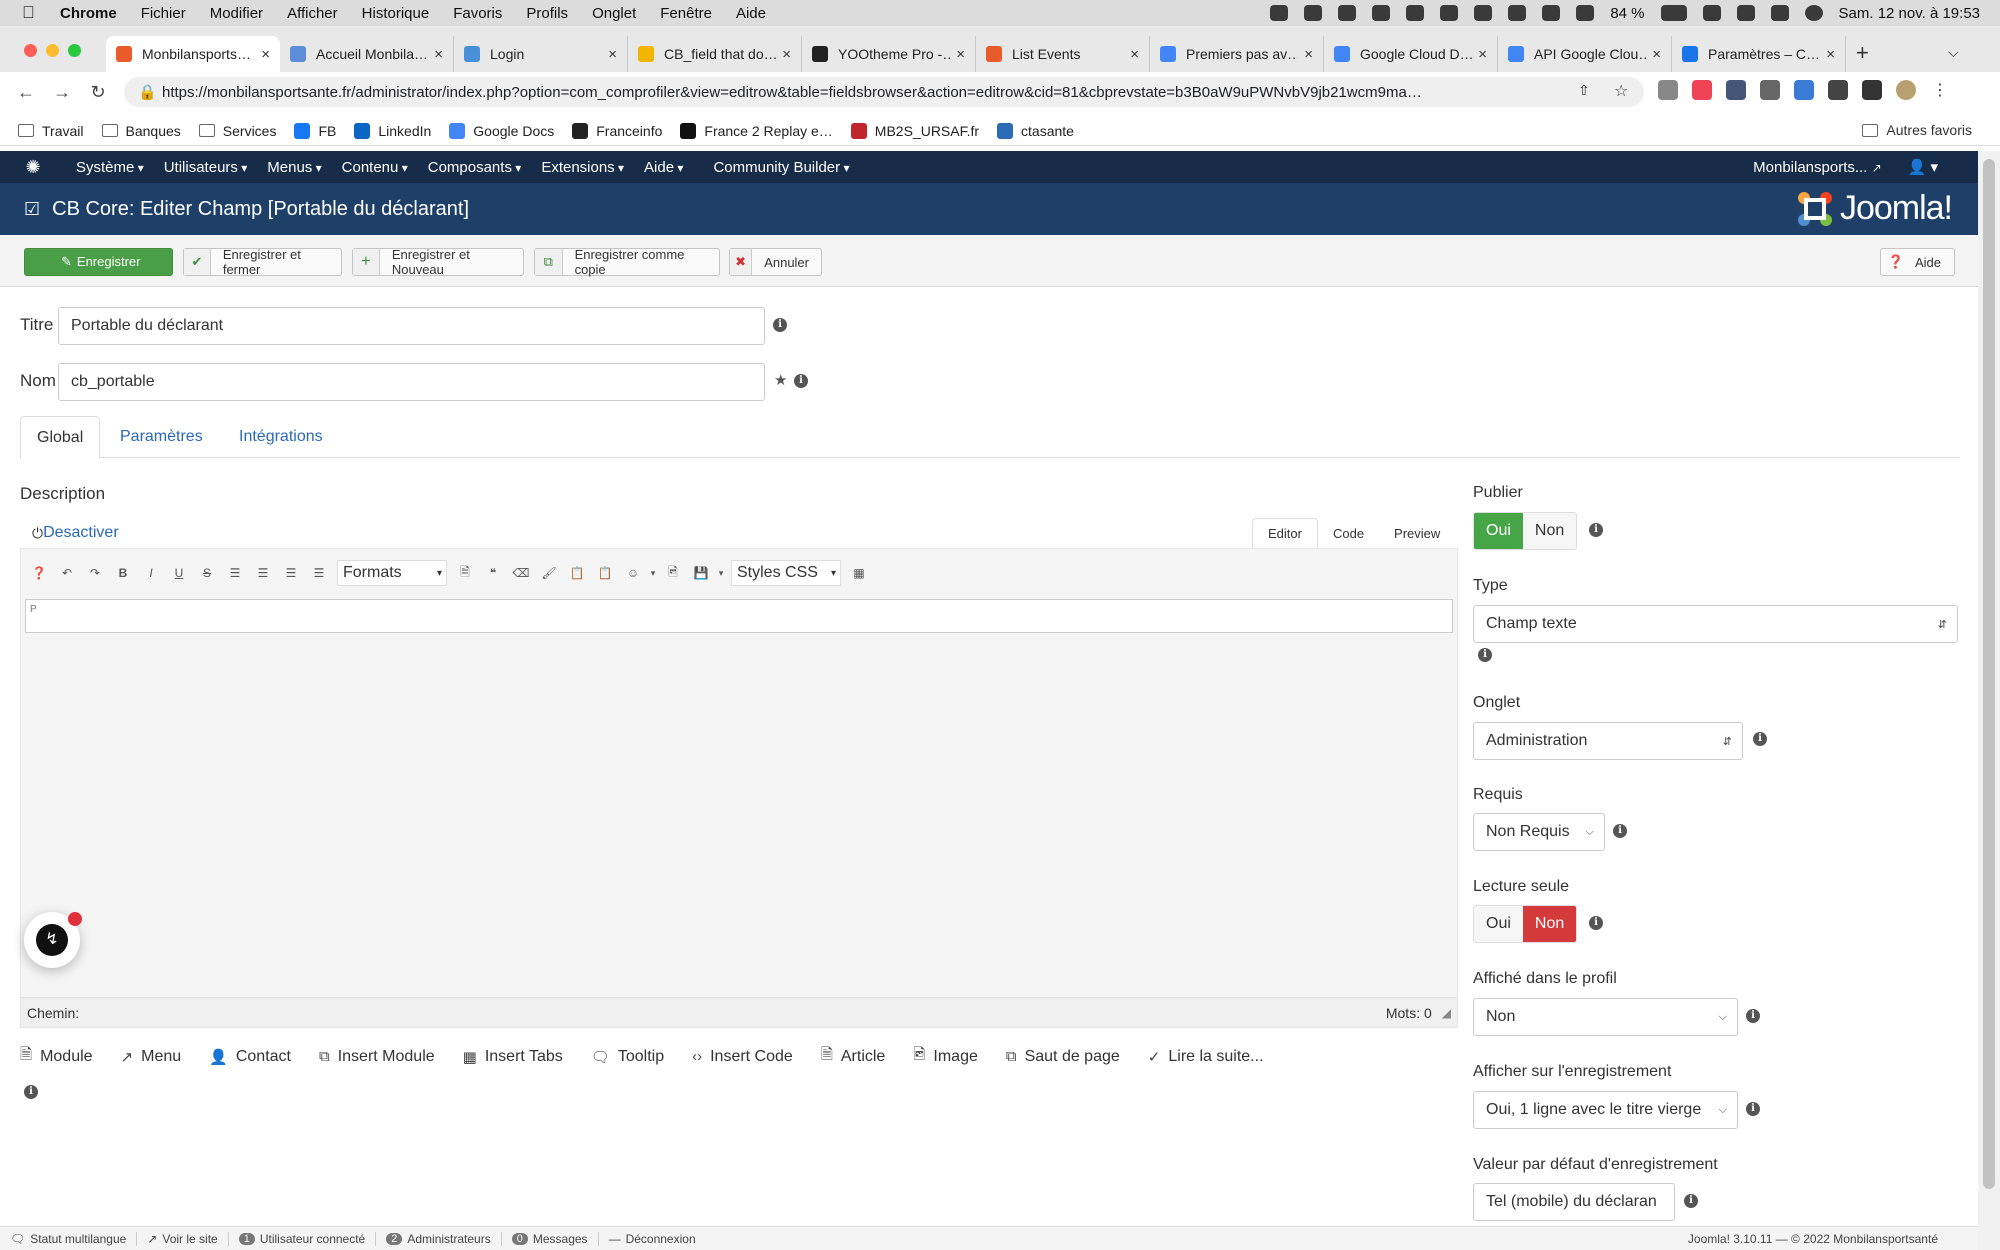 Image resolution: width=2000 pixels, height=1250 pixels. What do you see at coordinates (686, 13) in the screenshot?
I see `menu-fenetre: Fenêtre` at bounding box center [686, 13].